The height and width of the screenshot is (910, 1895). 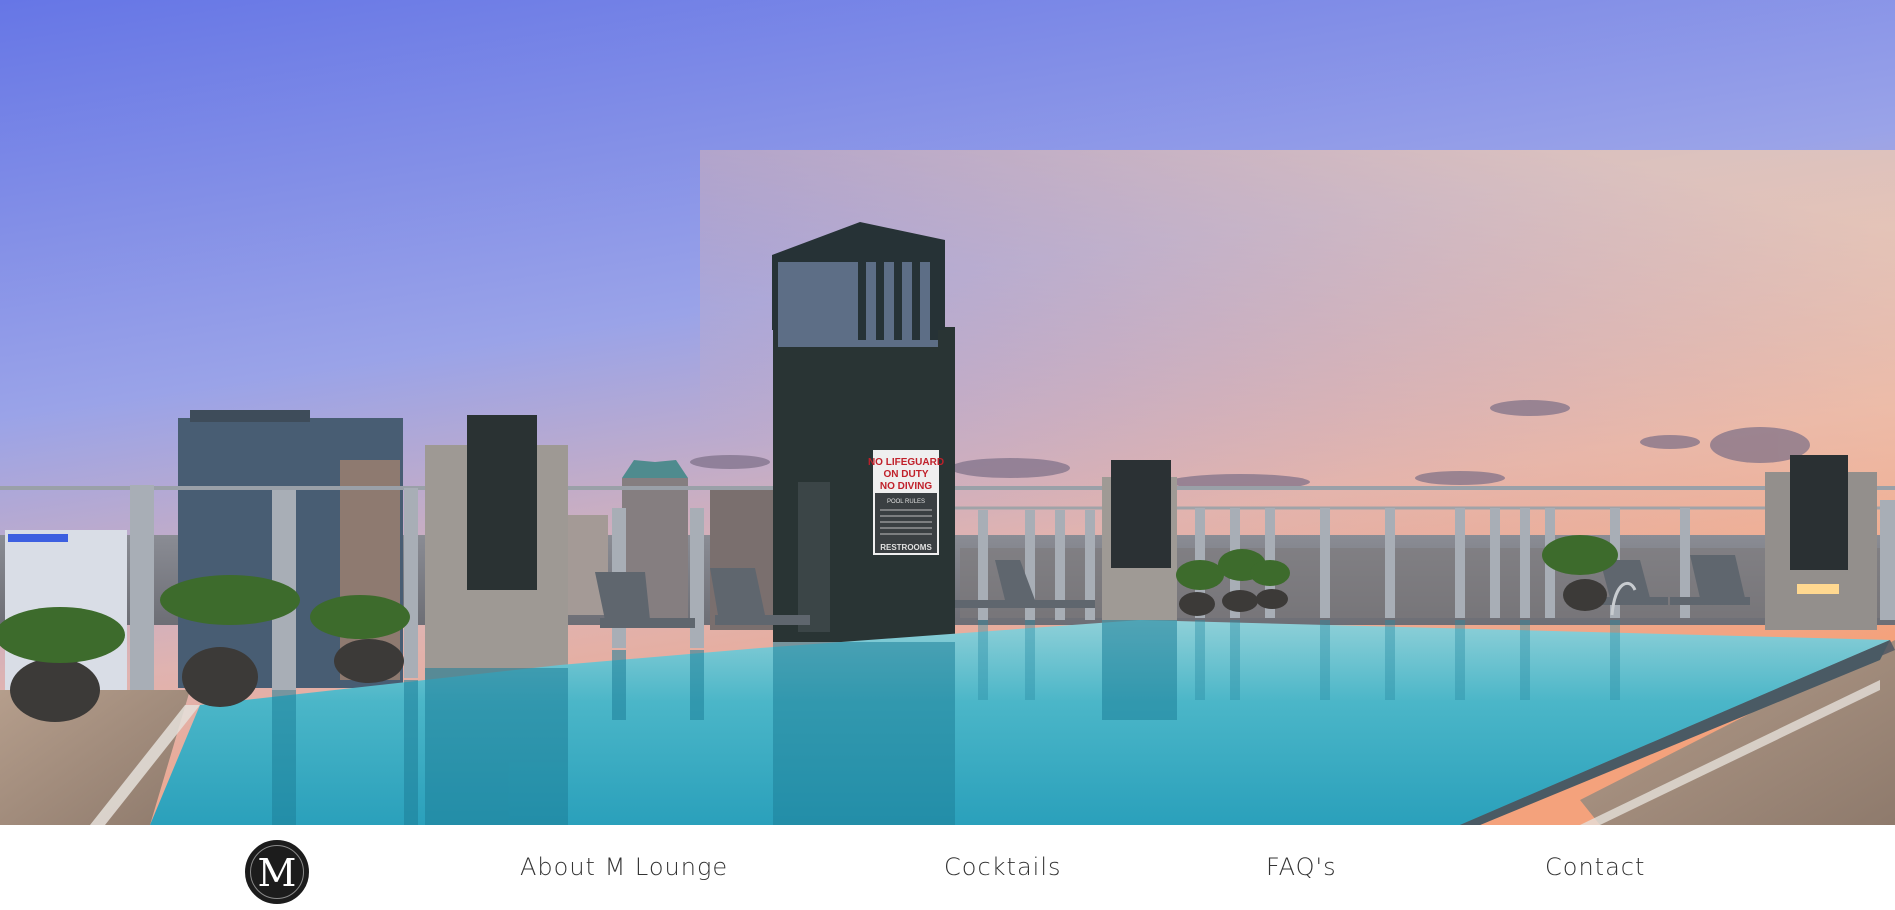 What do you see at coordinates (906, 547) in the screenshot?
I see `sign-footer: RESTROOMS` at bounding box center [906, 547].